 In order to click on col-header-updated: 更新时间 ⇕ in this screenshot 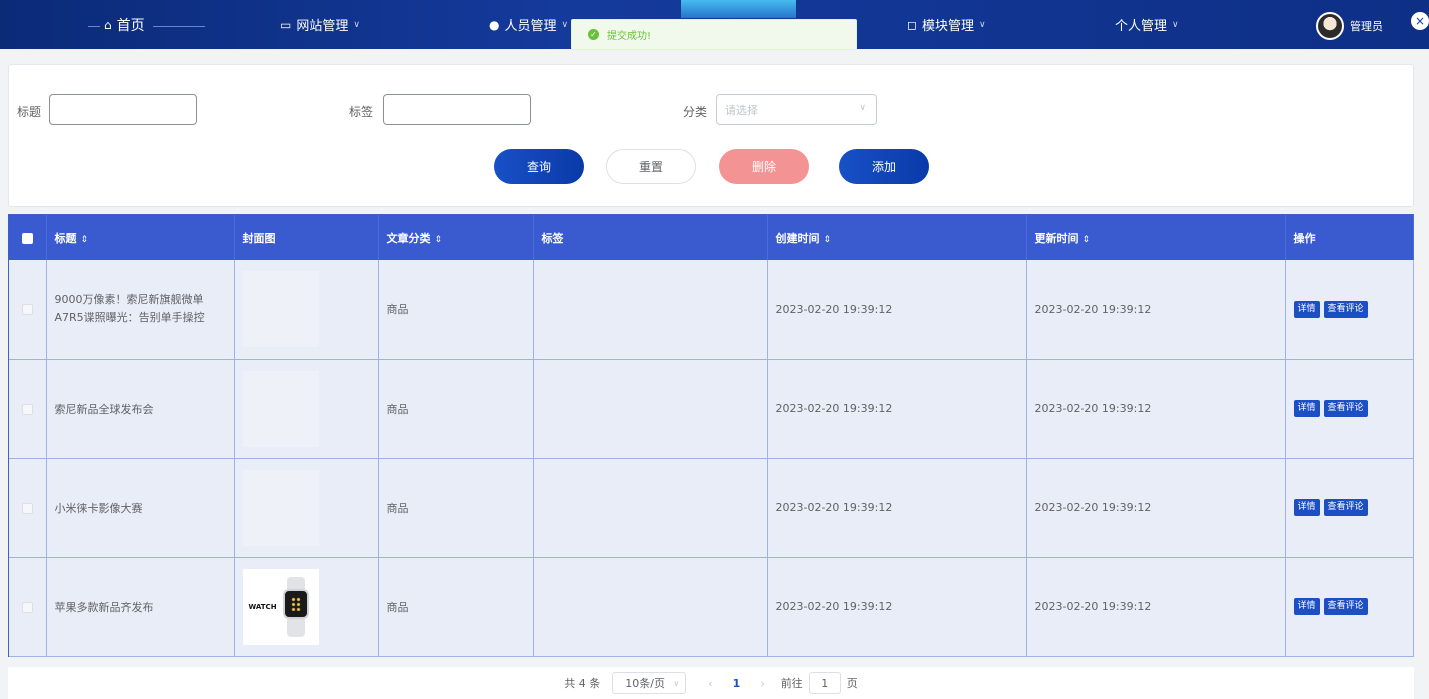, I will do `click(1156, 237)`.